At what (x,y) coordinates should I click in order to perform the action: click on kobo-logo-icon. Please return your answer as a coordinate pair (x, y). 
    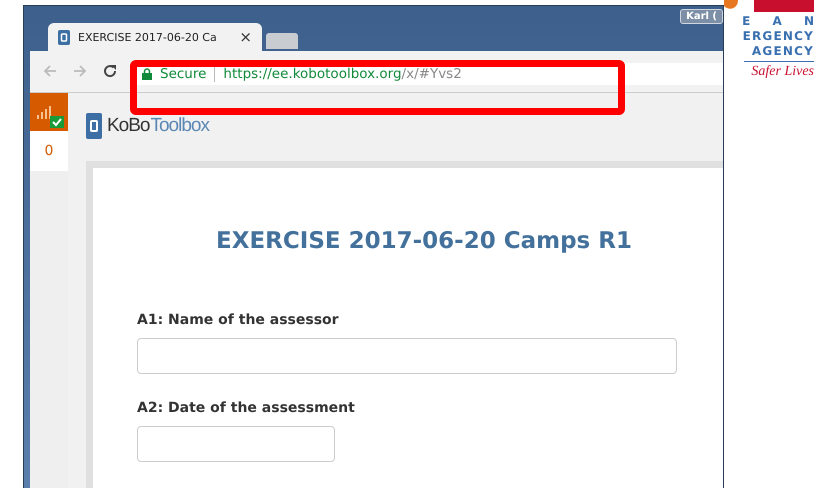
    Looking at the image, I should click on (94, 126).